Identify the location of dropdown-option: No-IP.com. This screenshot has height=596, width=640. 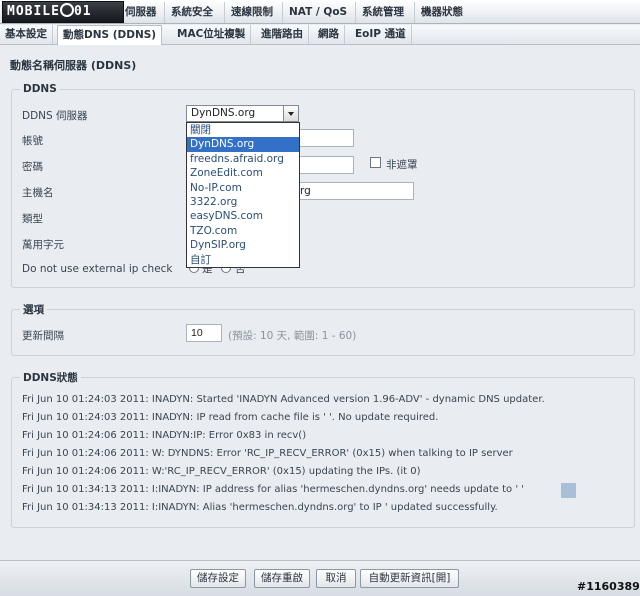
(243, 188).